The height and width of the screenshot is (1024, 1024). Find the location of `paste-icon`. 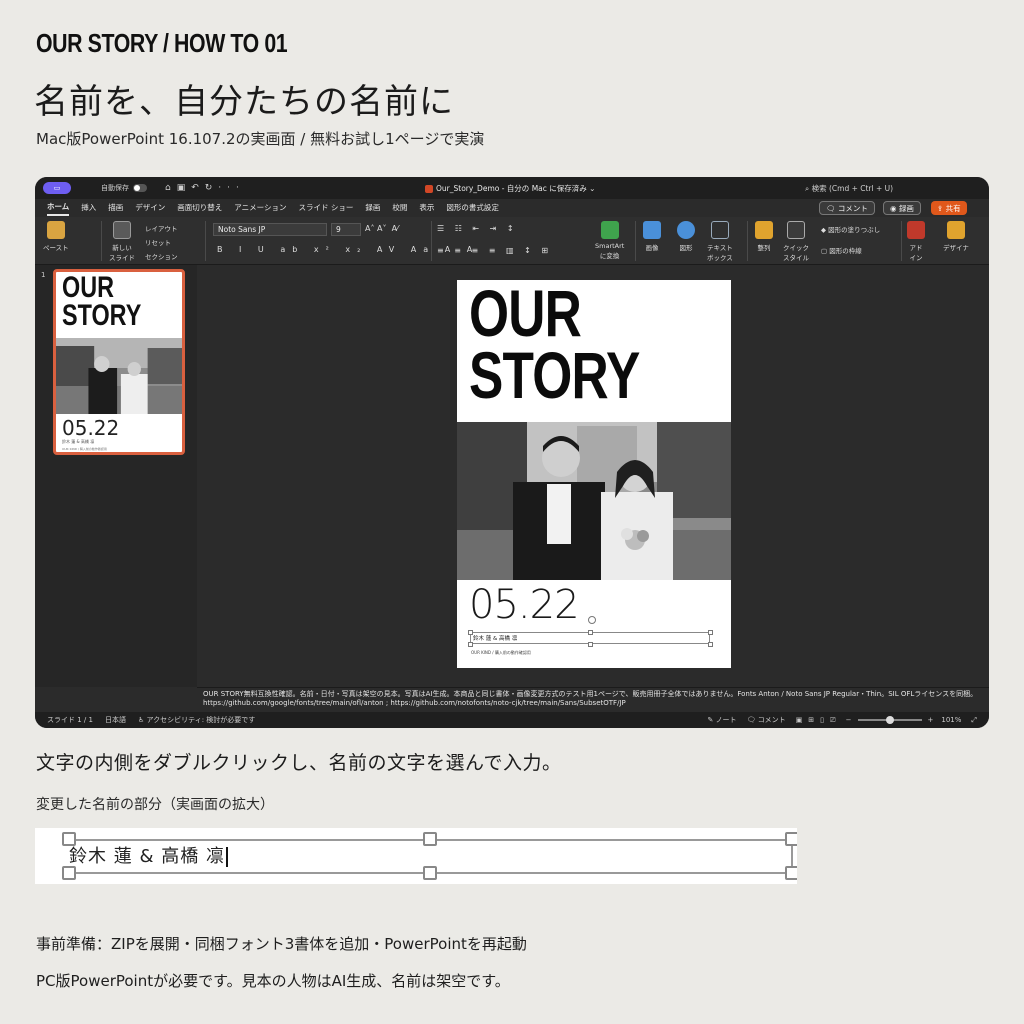

paste-icon is located at coordinates (55, 230).